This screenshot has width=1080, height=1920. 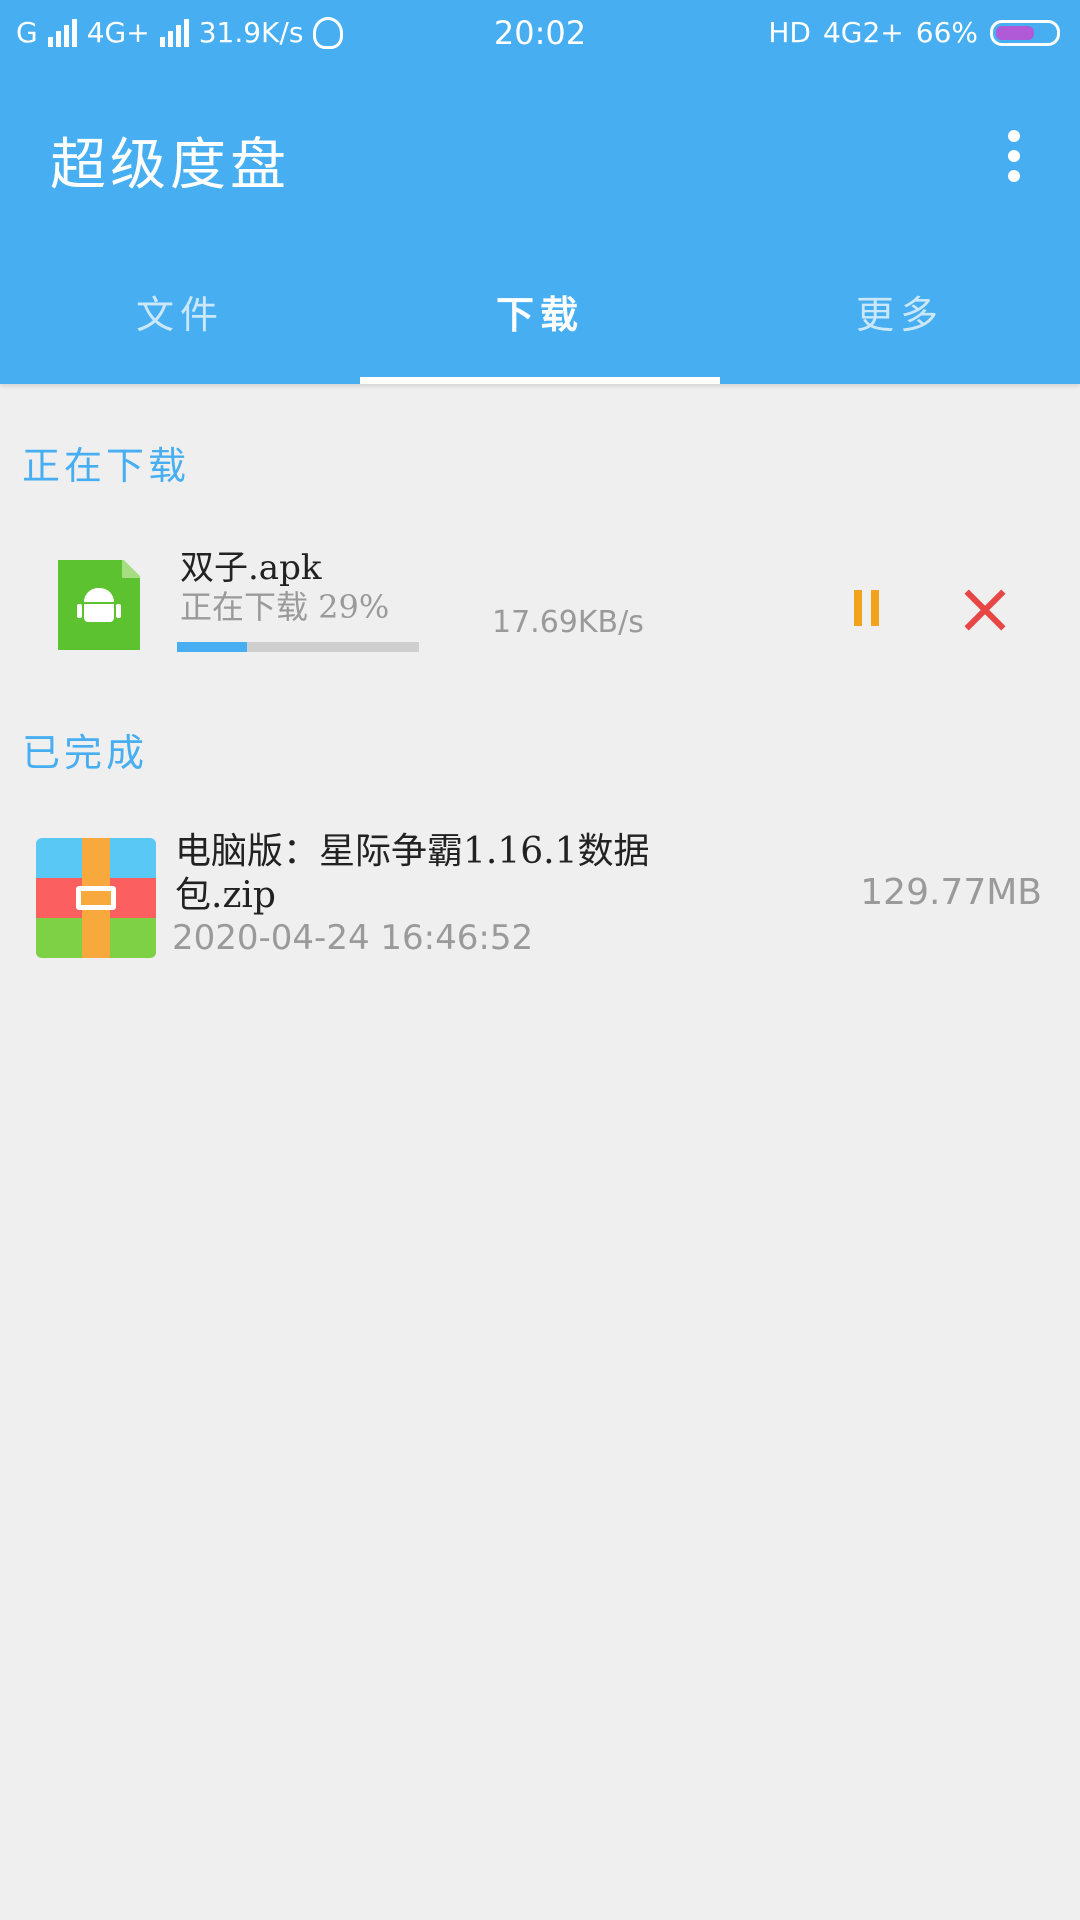 What do you see at coordinates (298, 647) in the screenshot?
I see `download-progress-bar` at bounding box center [298, 647].